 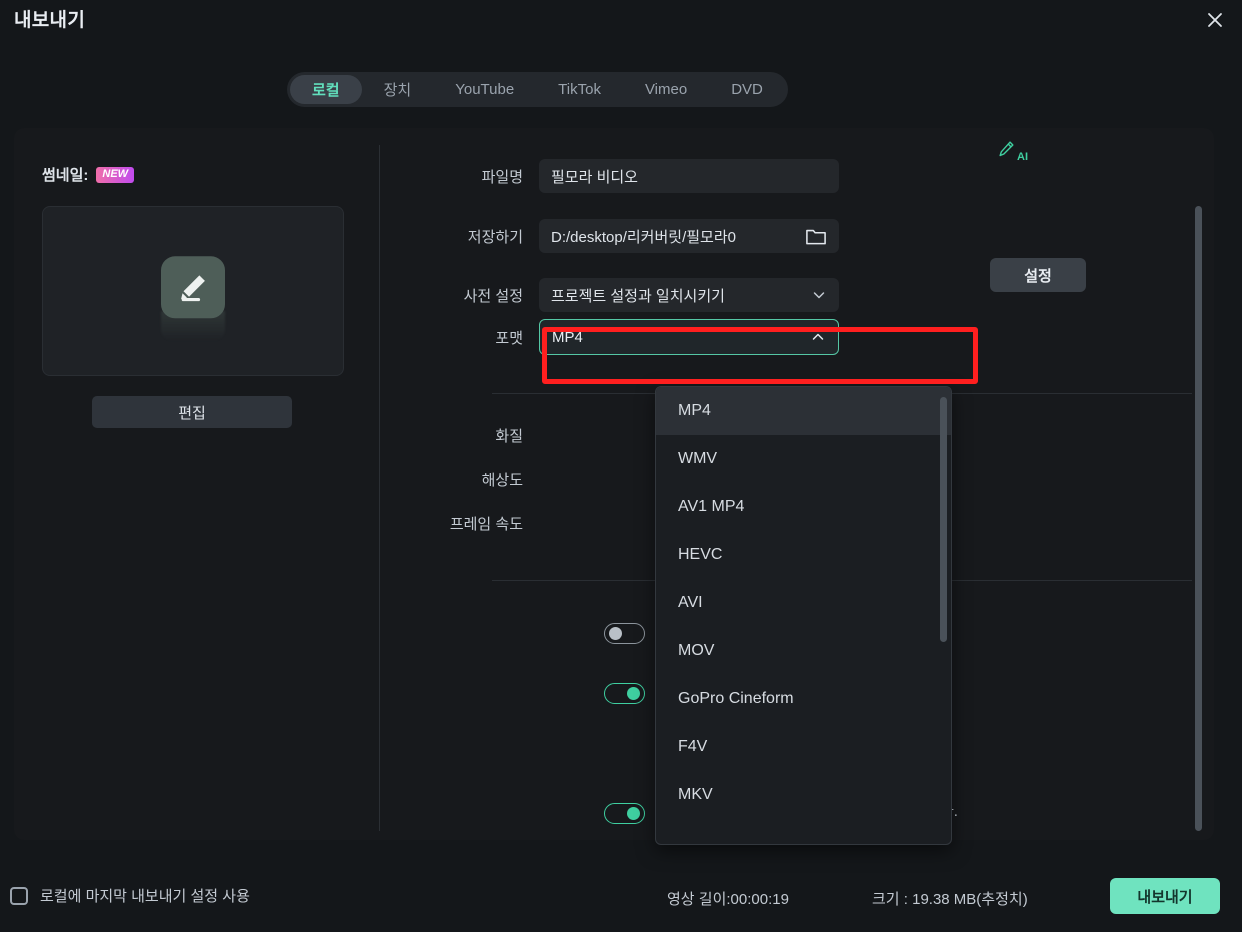 I want to click on dropdown-option-mov: MOV, so click(x=803, y=651).